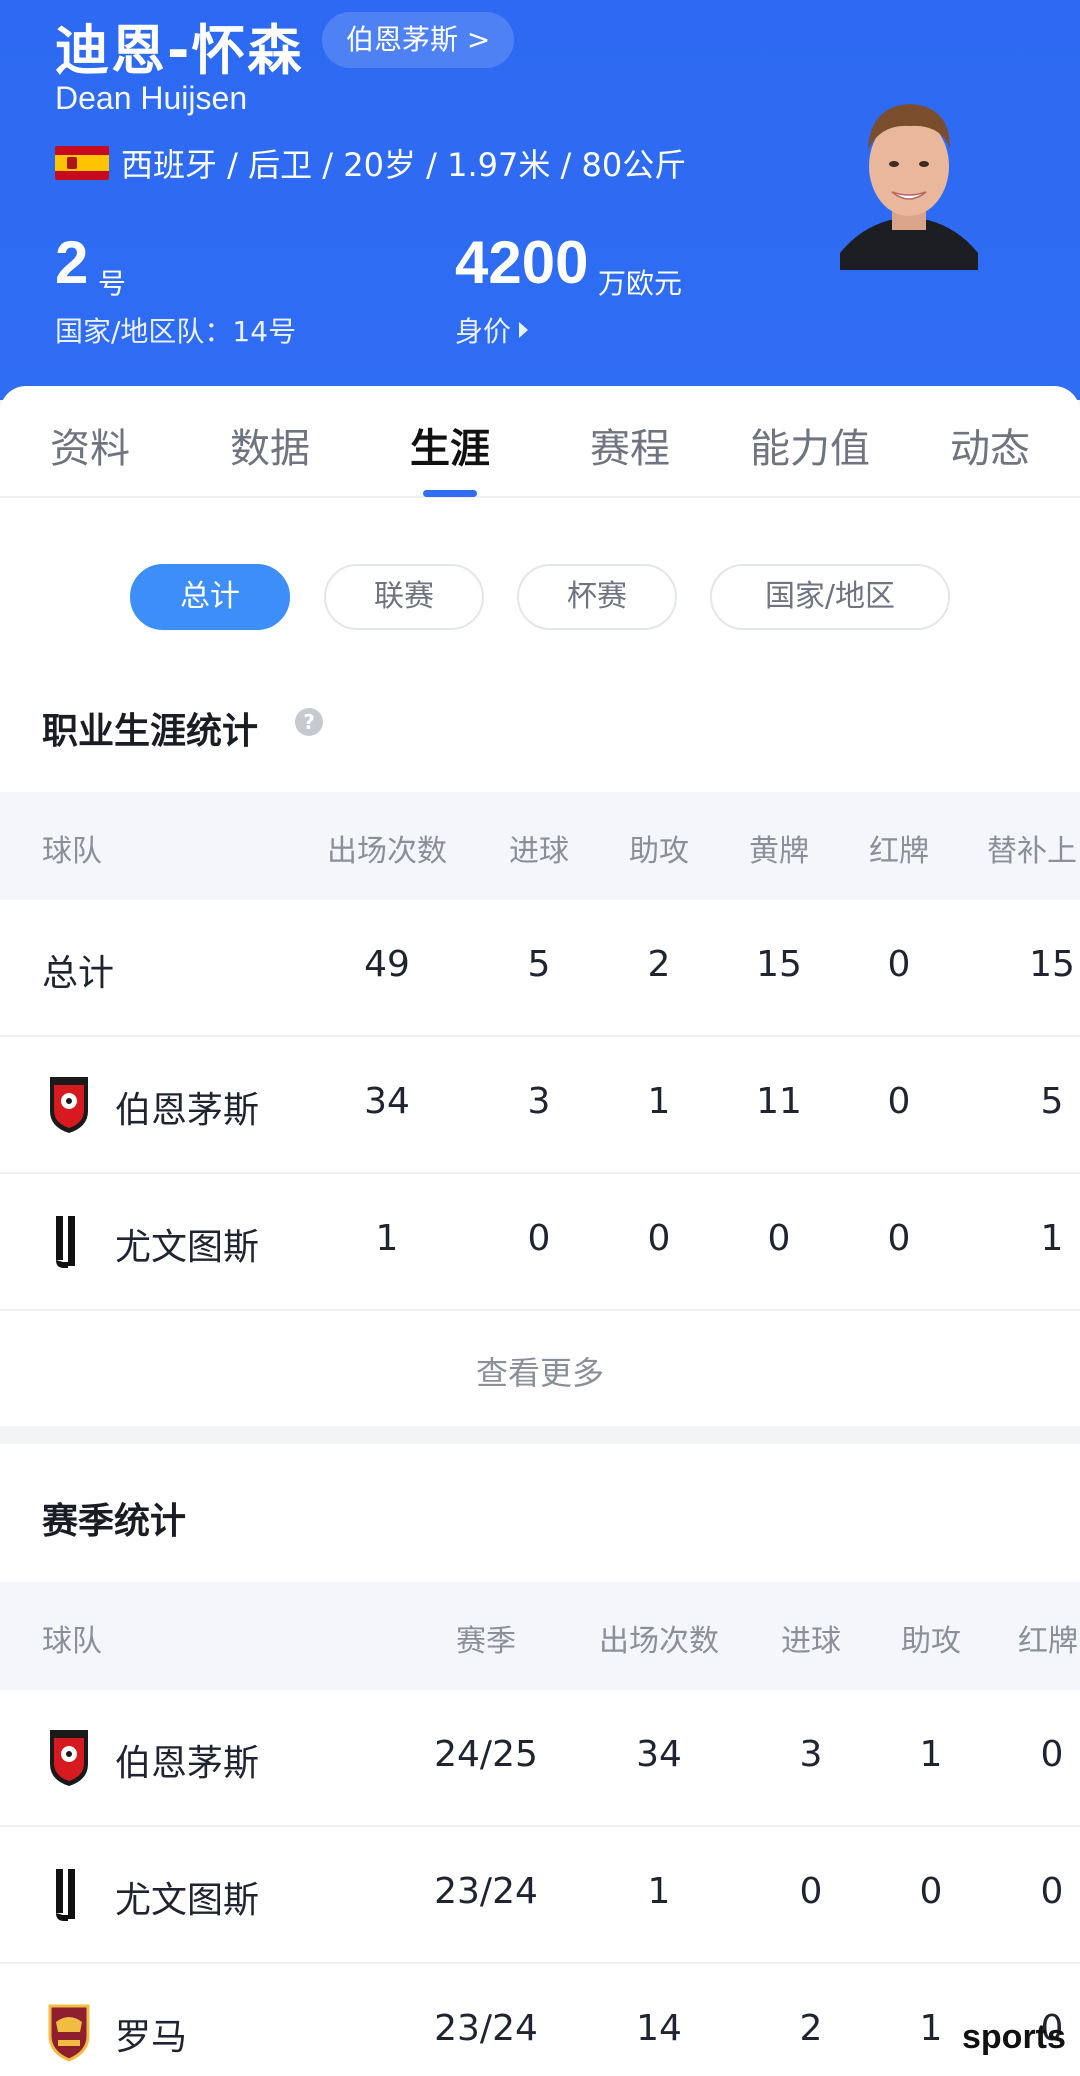 The height and width of the screenshot is (2076, 1080). I want to click on table-row: 总计 49 5 2 15 0 15, so click(540, 968).